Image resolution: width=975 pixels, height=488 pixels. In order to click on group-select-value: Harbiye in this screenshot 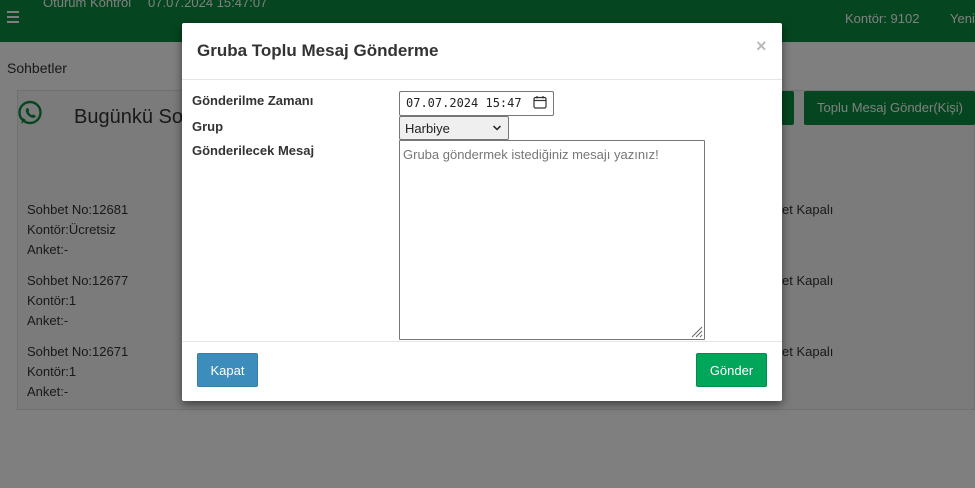, I will do `click(427, 128)`.